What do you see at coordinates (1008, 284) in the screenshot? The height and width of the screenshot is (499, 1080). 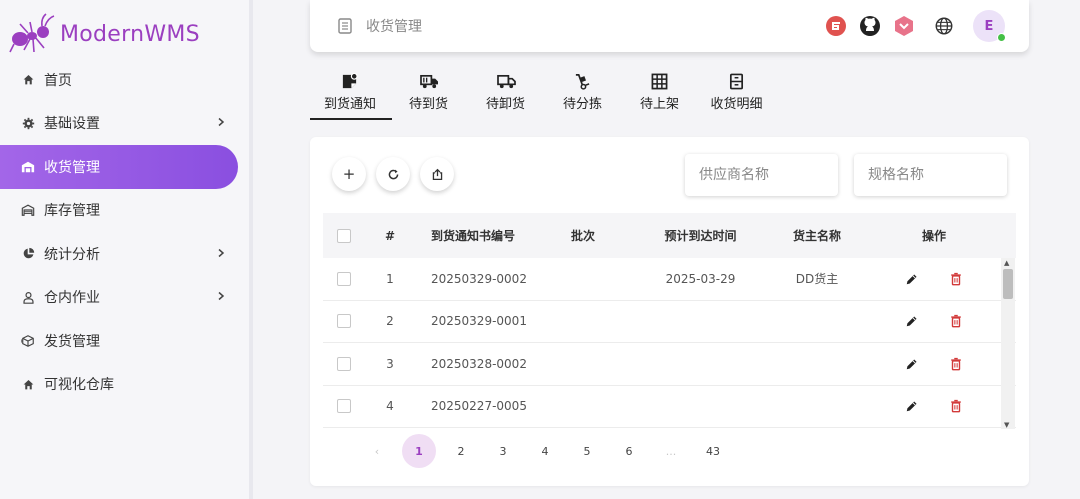 I see `scrollbar-thumb` at bounding box center [1008, 284].